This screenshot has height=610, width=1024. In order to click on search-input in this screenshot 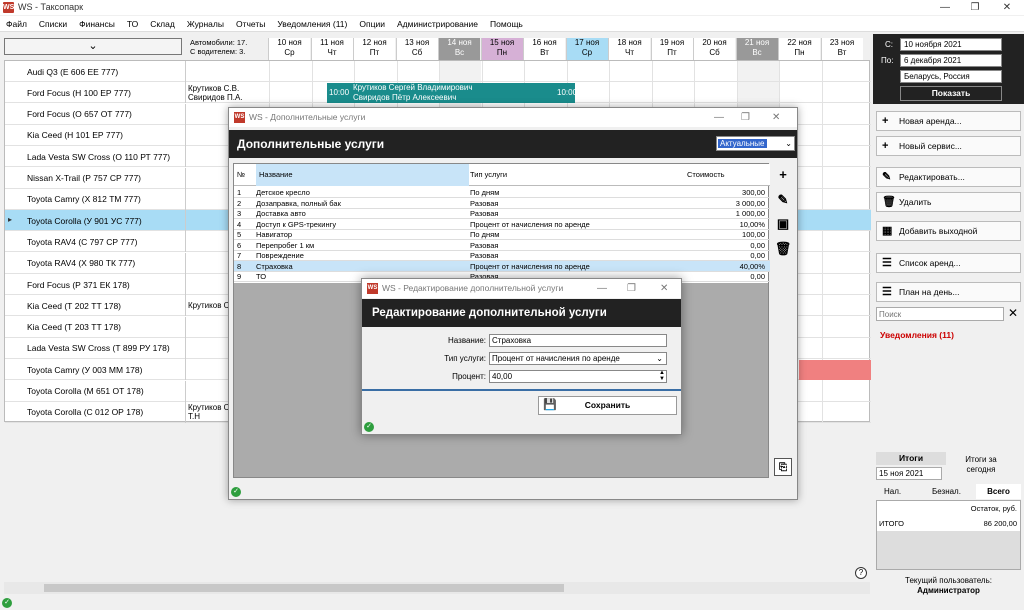, I will do `click(940, 314)`.